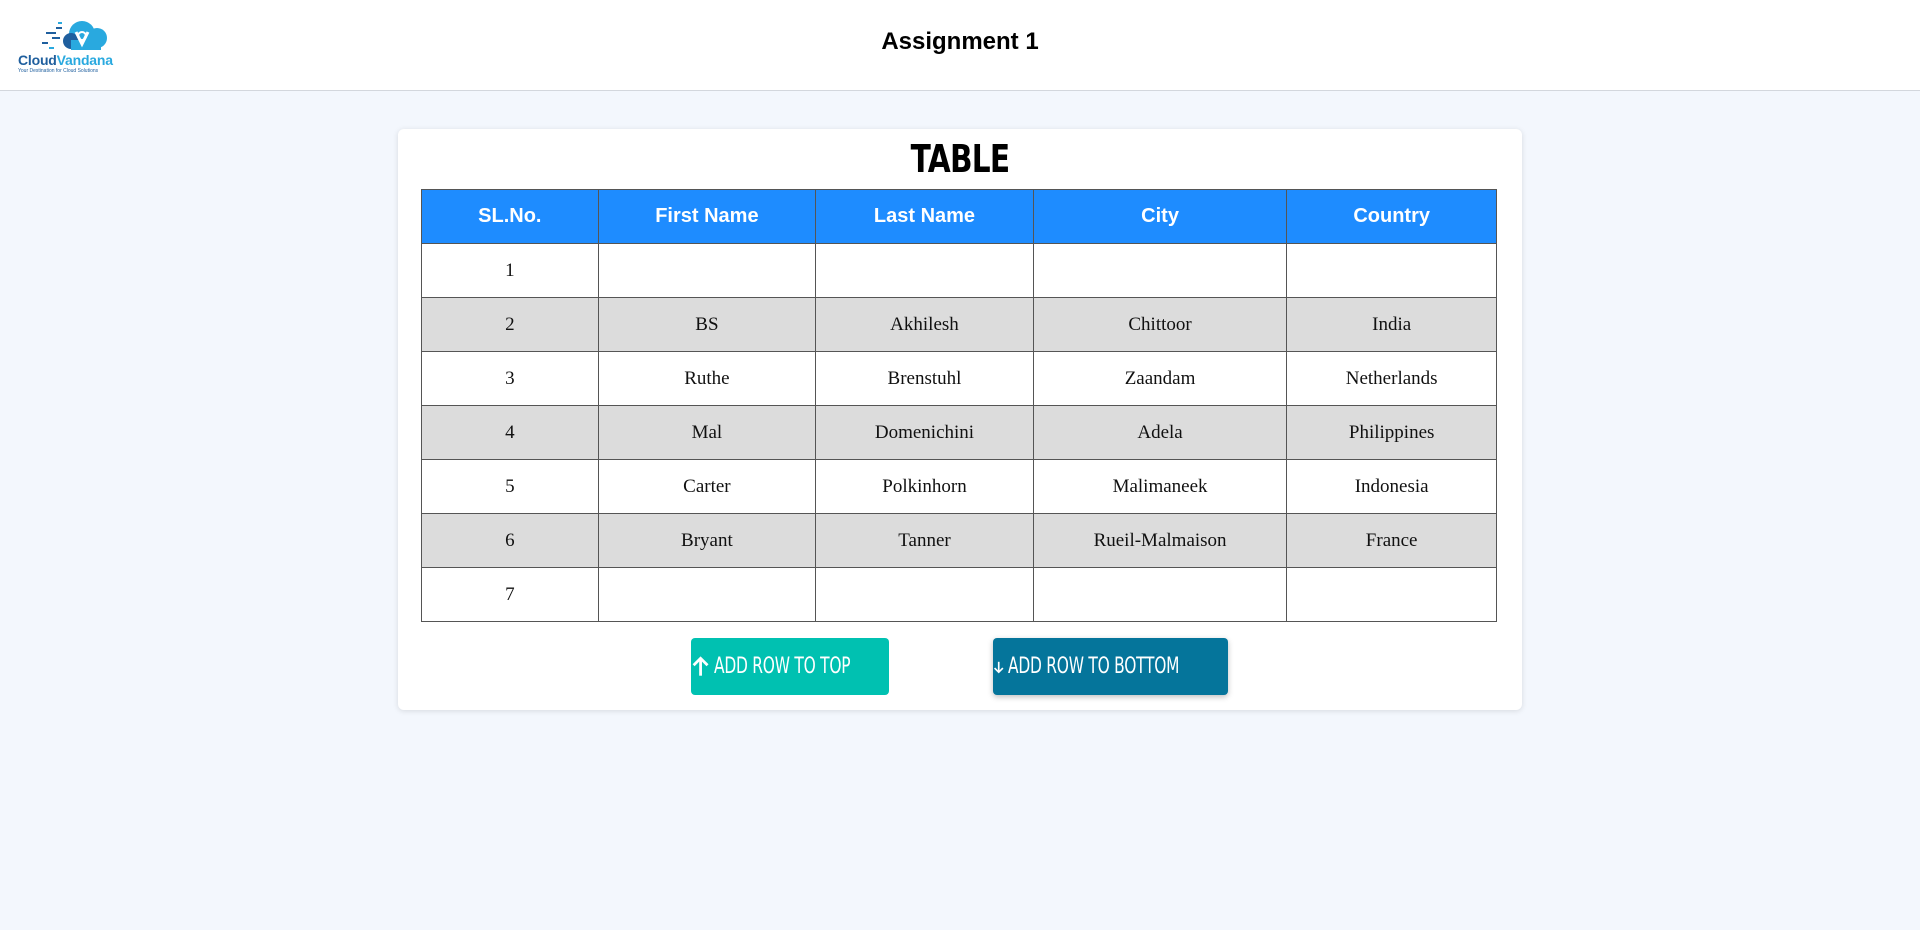 This screenshot has width=1920, height=930. Describe the element at coordinates (707, 486) in the screenshot. I see `cell-first-name: Carter` at that location.